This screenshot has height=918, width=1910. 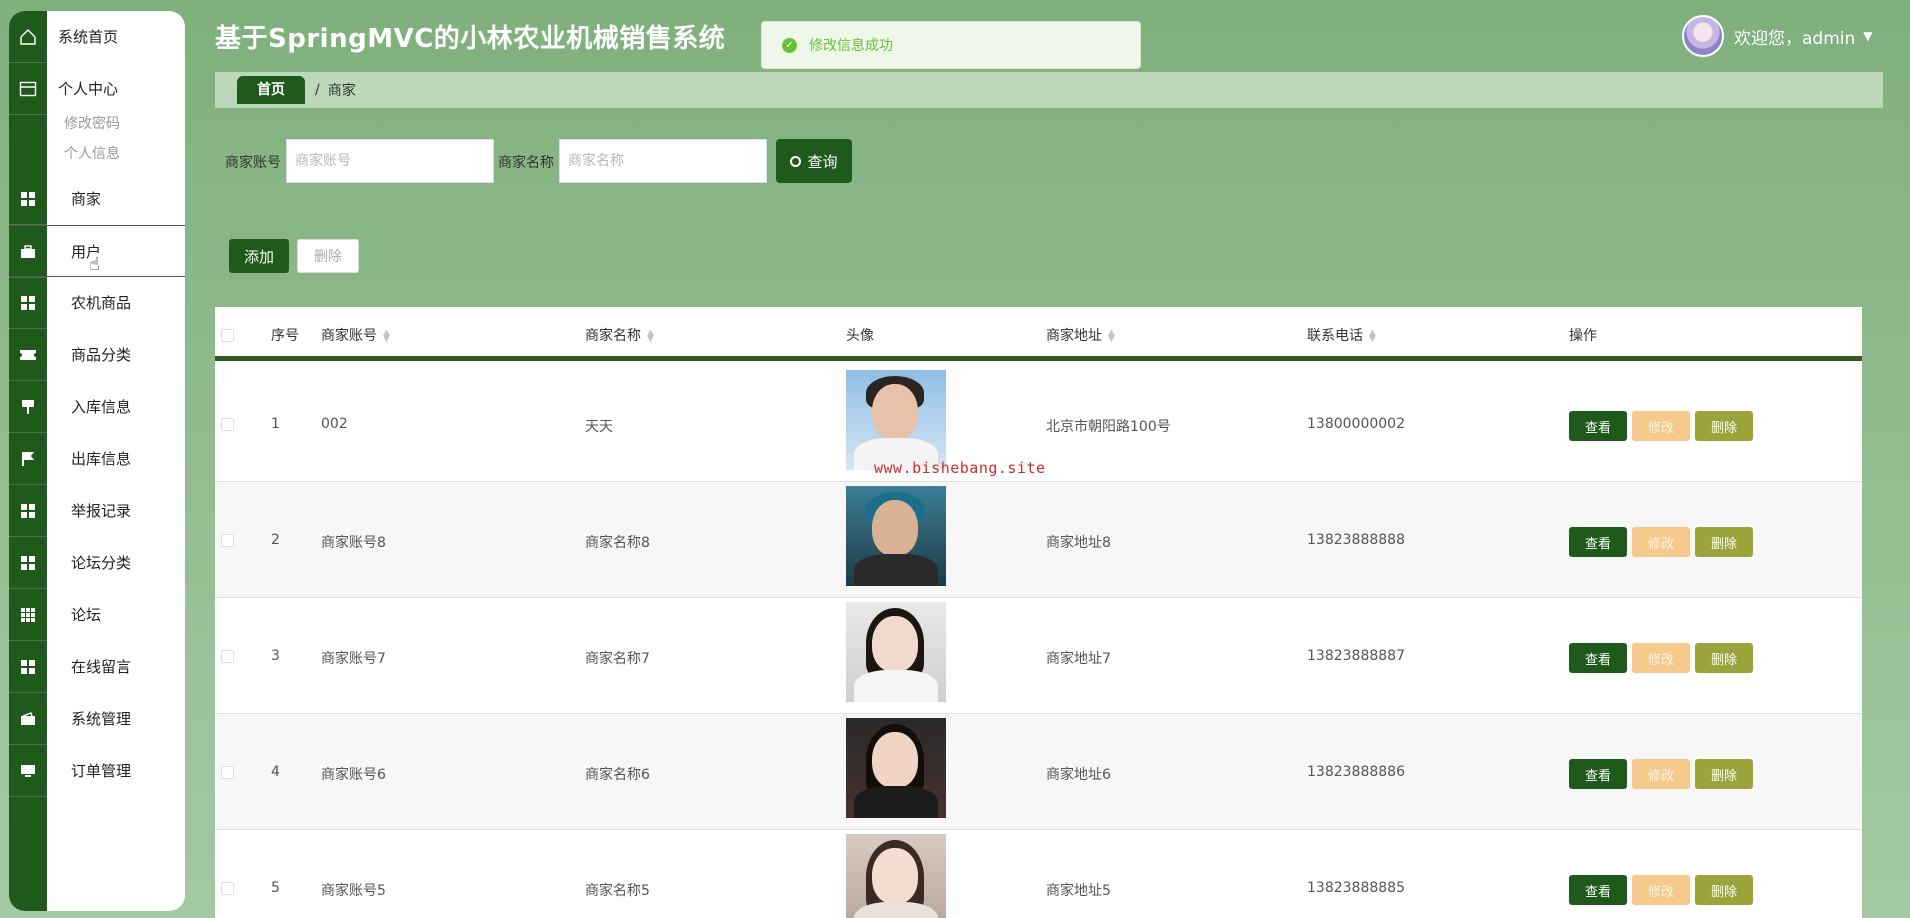 I want to click on ticket-icon, so click(x=28, y=355).